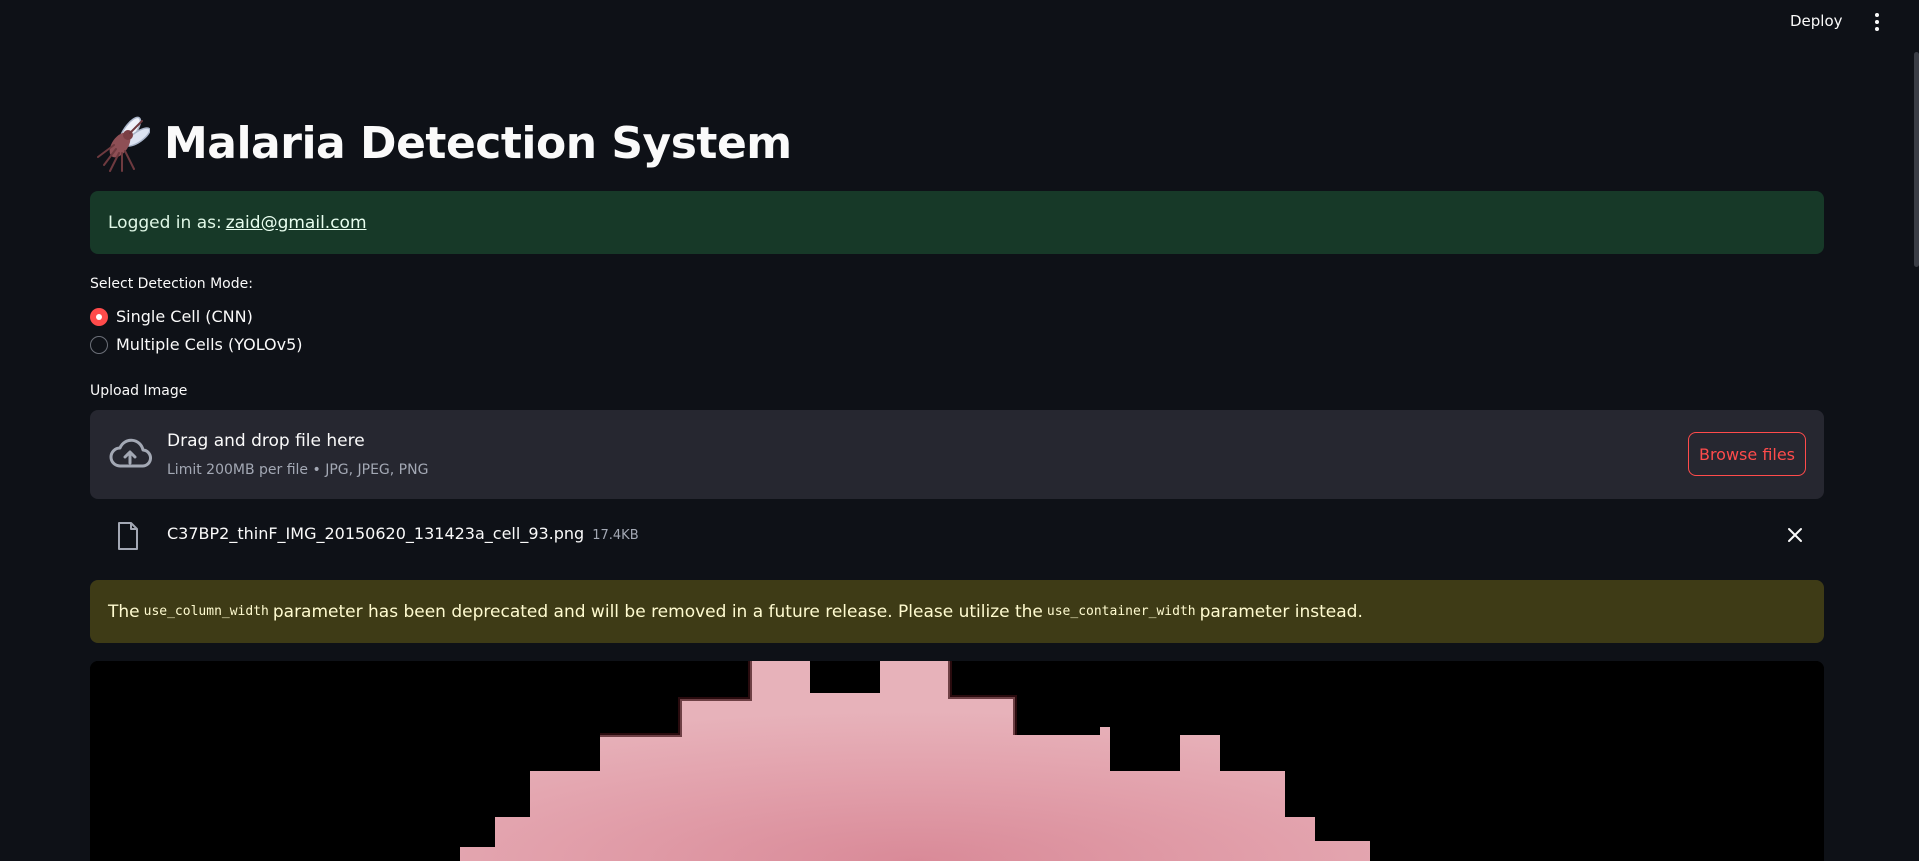 This screenshot has height=861, width=1919. What do you see at coordinates (266, 441) in the screenshot?
I see `dropzone-title: Drag and drop file here` at bounding box center [266, 441].